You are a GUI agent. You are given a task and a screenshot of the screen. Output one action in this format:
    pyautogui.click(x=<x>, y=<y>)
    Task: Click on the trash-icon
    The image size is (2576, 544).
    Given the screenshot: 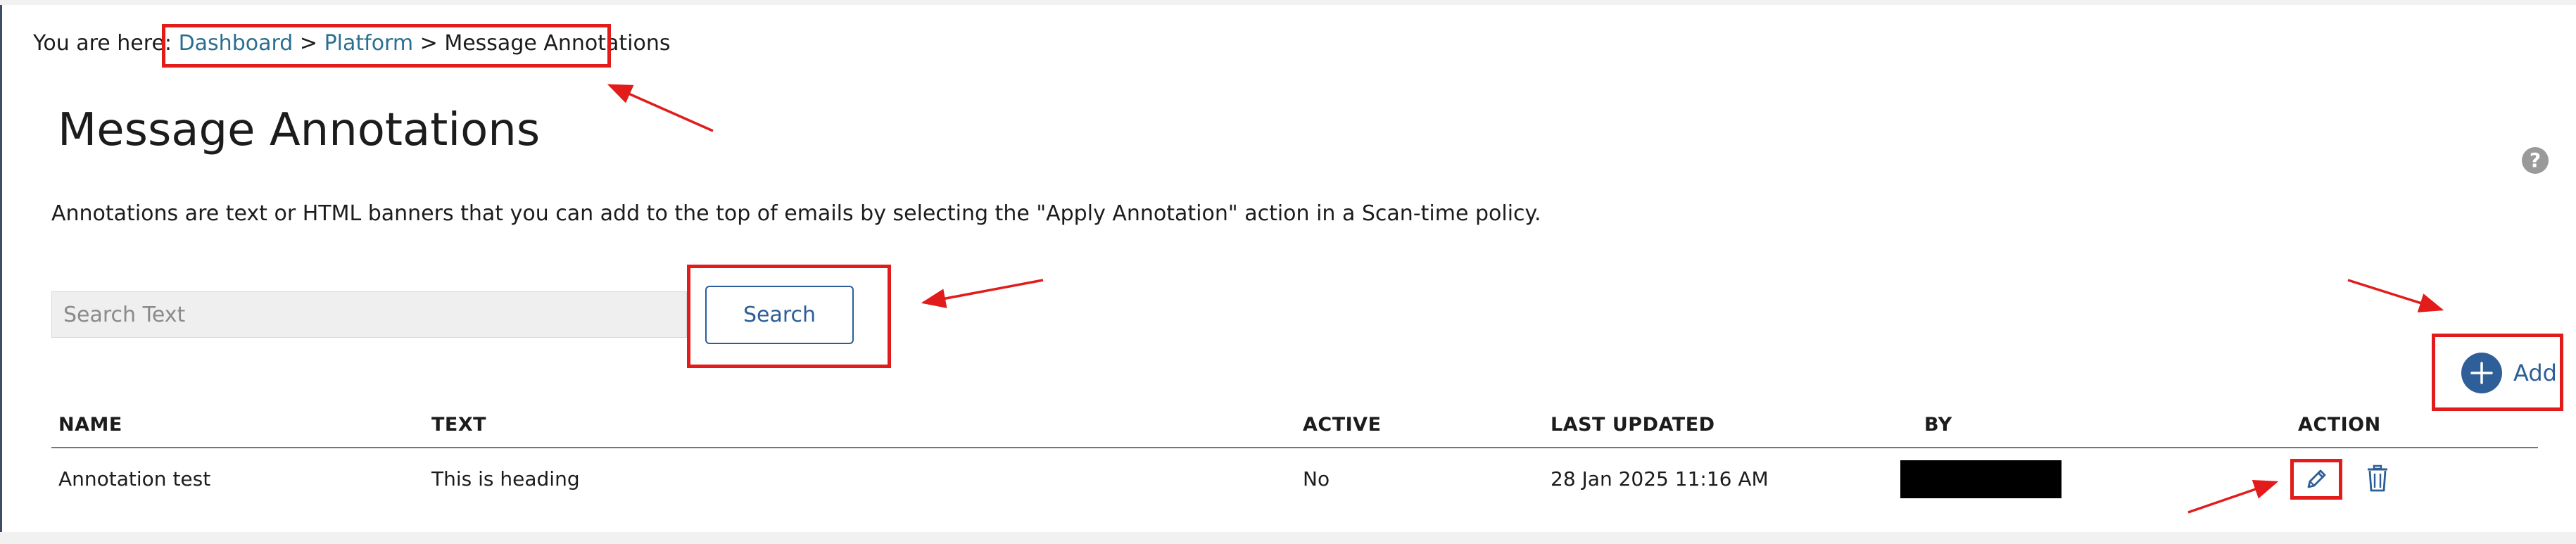 What is the action you would take?
    pyautogui.click(x=2377, y=478)
    